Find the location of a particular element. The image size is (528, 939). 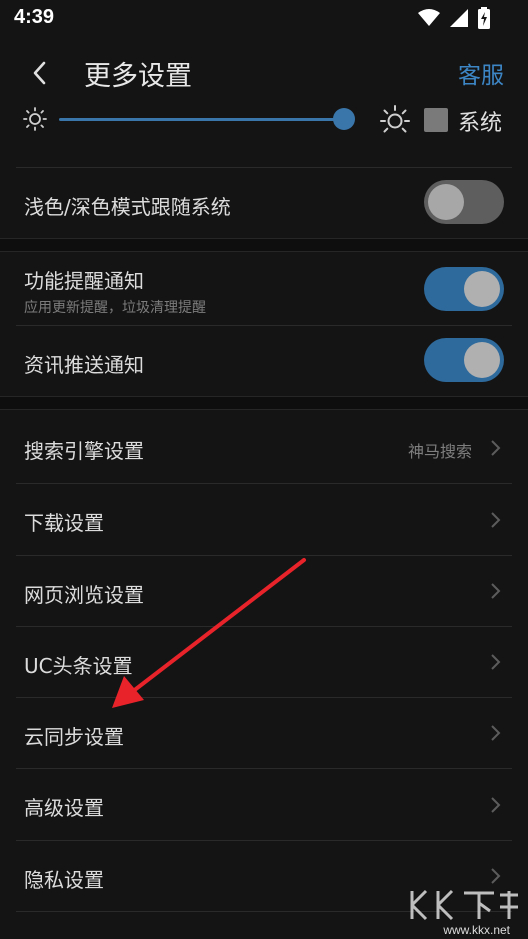

back-button is located at coordinates (40, 73).